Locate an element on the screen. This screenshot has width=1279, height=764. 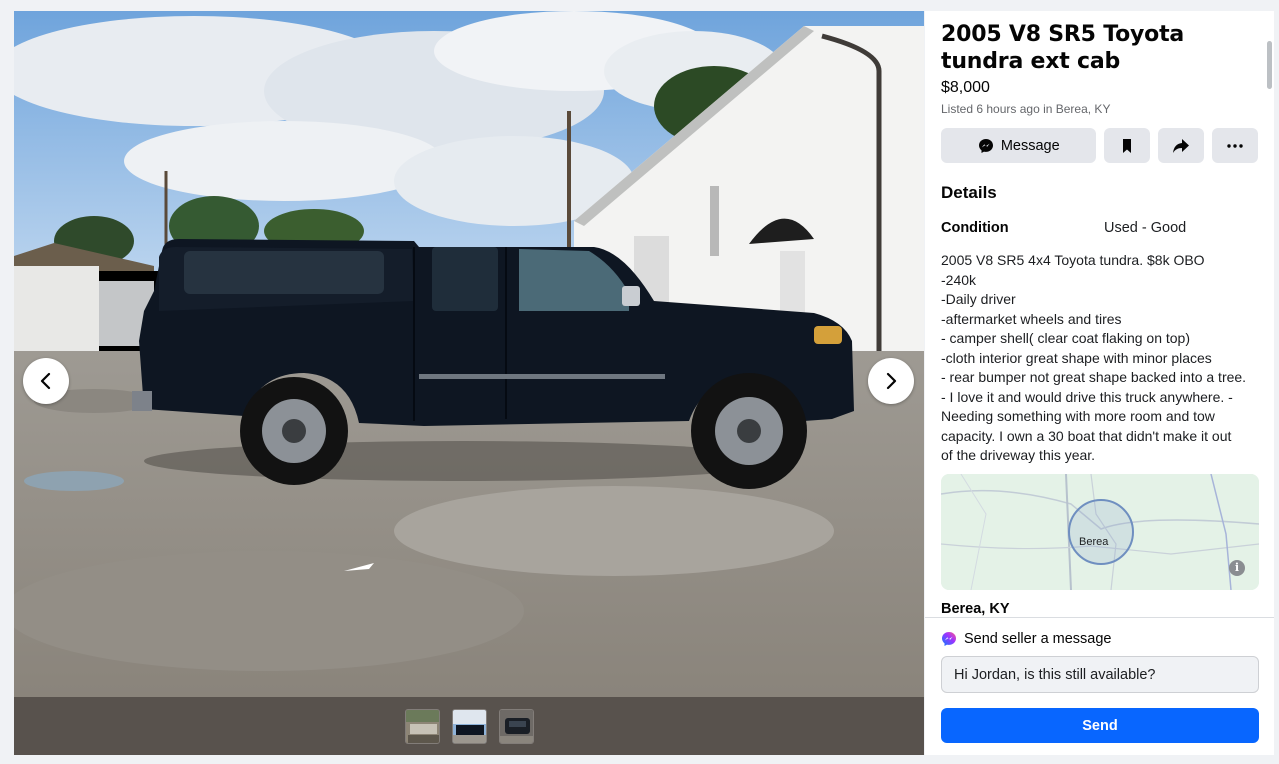
more-icon is located at coordinates (1235, 145).